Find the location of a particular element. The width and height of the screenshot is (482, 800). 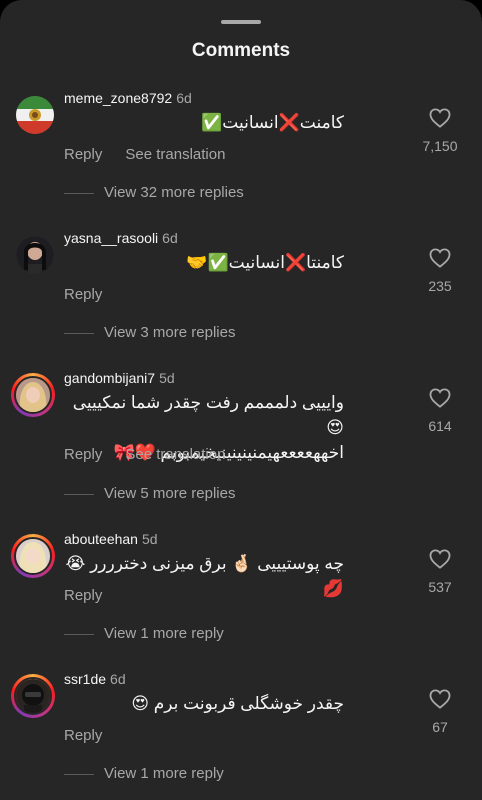

flag-avatar-image is located at coordinates (35, 115).